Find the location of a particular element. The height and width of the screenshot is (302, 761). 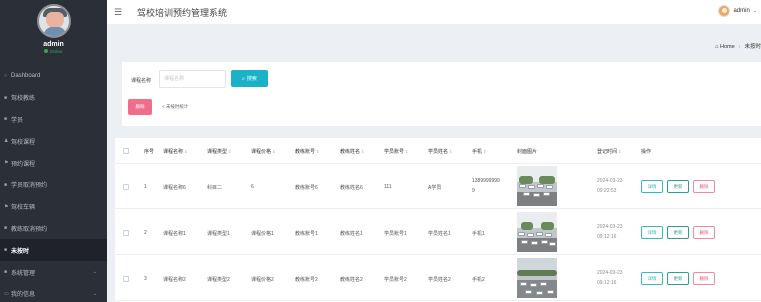

header-label: 课程类型 is located at coordinates (217, 152).